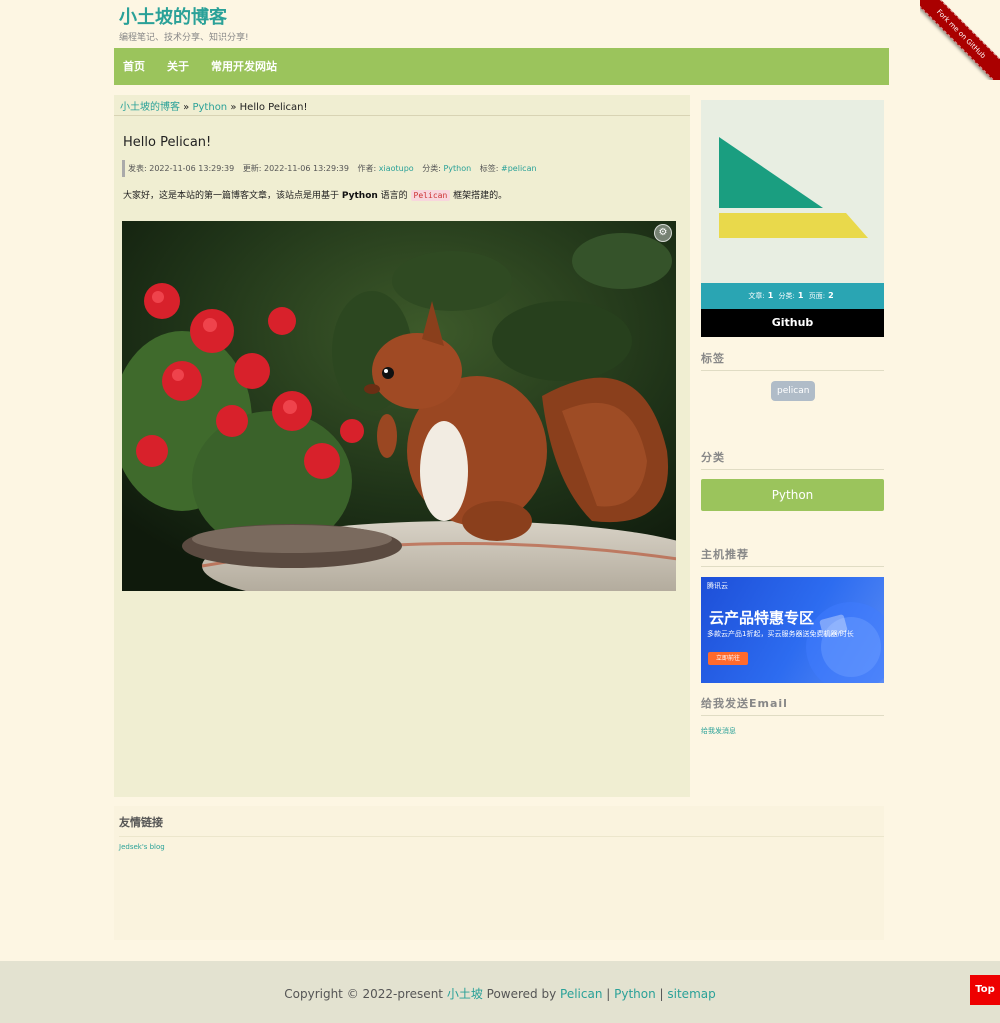 This screenshot has height=1023, width=1000. What do you see at coordinates (770, 295) in the screenshot?
I see `stat-articles: 1` at bounding box center [770, 295].